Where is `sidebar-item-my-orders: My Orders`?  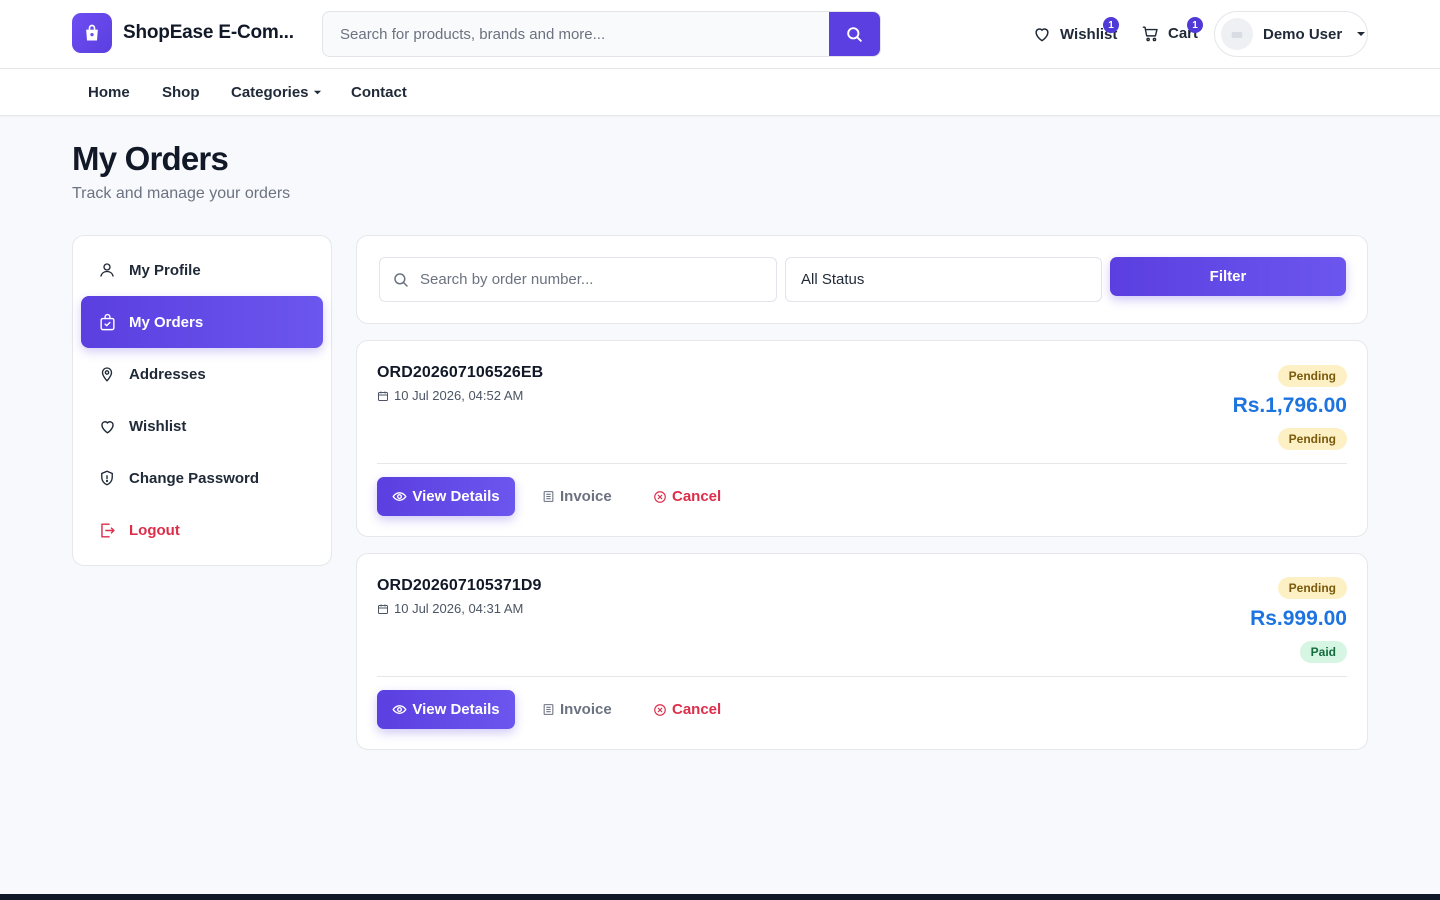
sidebar-item-my-orders: My Orders is located at coordinates (202, 322).